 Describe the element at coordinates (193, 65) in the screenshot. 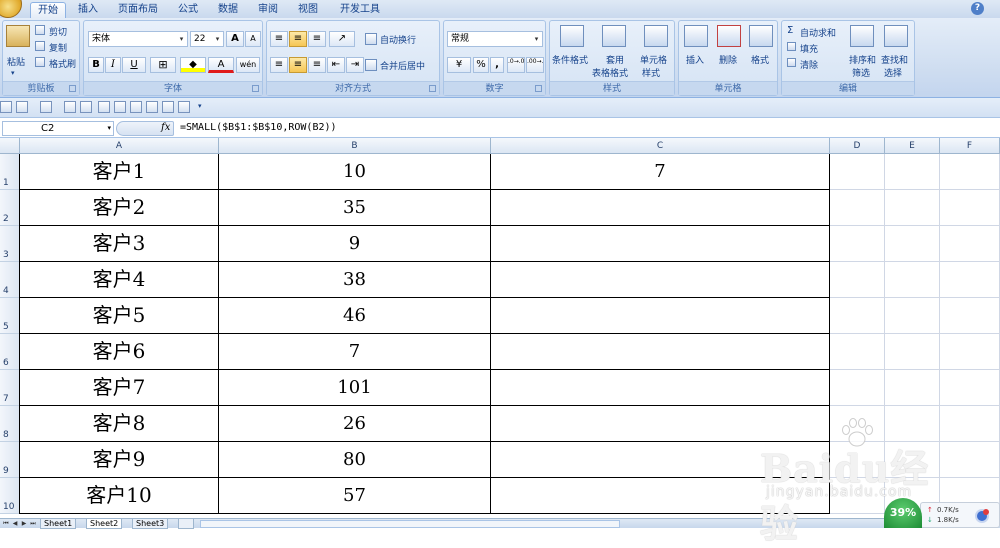

I see `fill-color-button: ◆` at that location.